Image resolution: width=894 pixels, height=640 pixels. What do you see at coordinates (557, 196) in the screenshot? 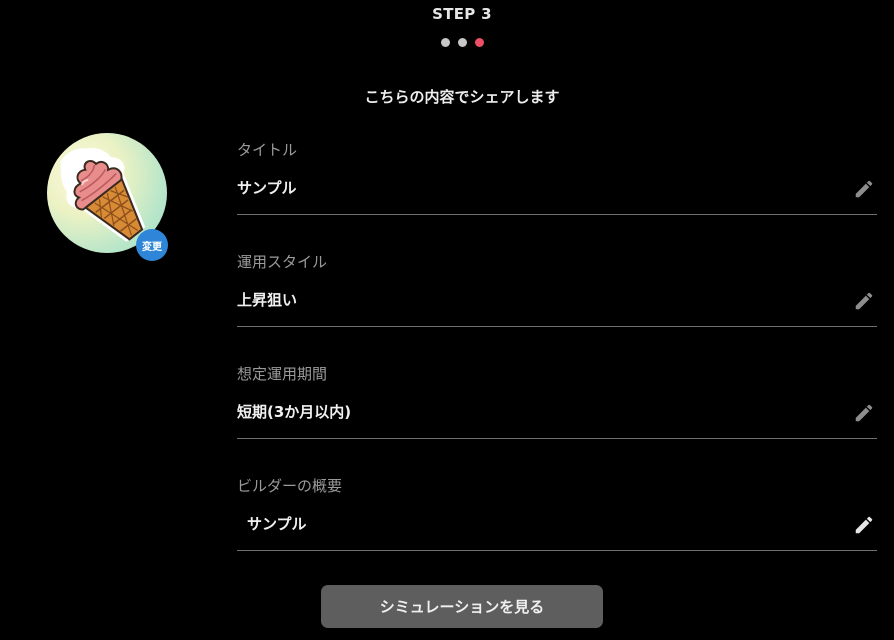
I see `field-title-row: サンプル` at bounding box center [557, 196].